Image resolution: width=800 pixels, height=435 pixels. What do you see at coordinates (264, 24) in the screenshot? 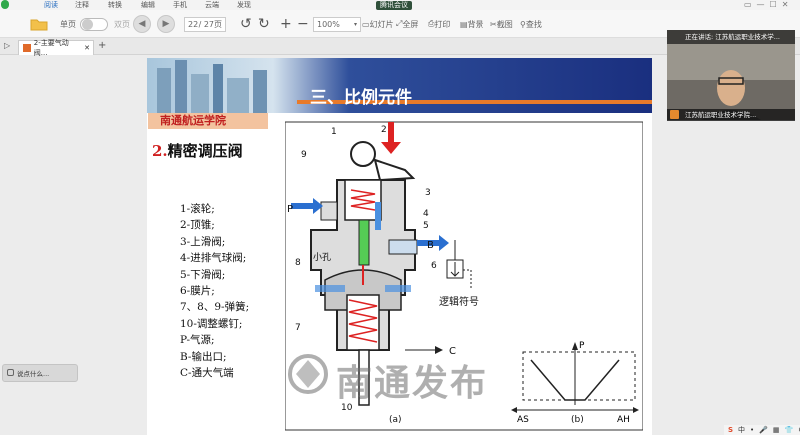
I see `rotate-right-icon: ↻` at bounding box center [264, 24].